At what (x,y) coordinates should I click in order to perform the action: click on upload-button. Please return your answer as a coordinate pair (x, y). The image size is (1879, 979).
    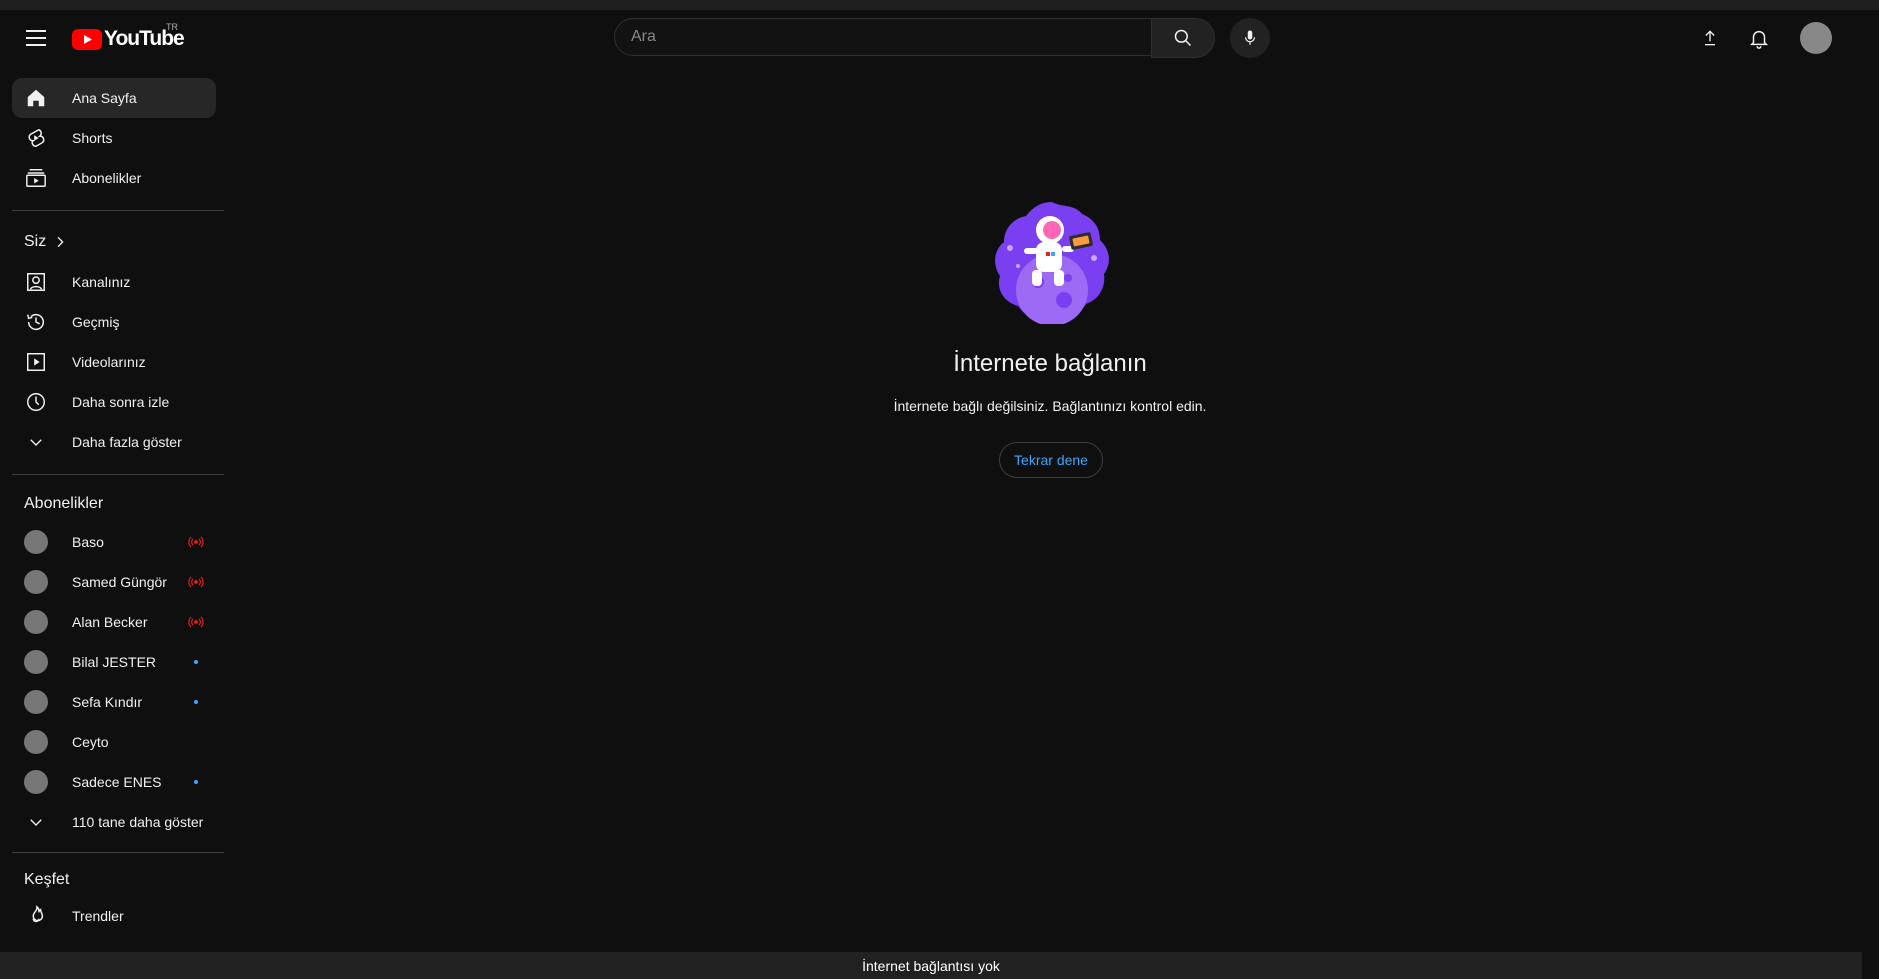
    Looking at the image, I should click on (1710, 38).